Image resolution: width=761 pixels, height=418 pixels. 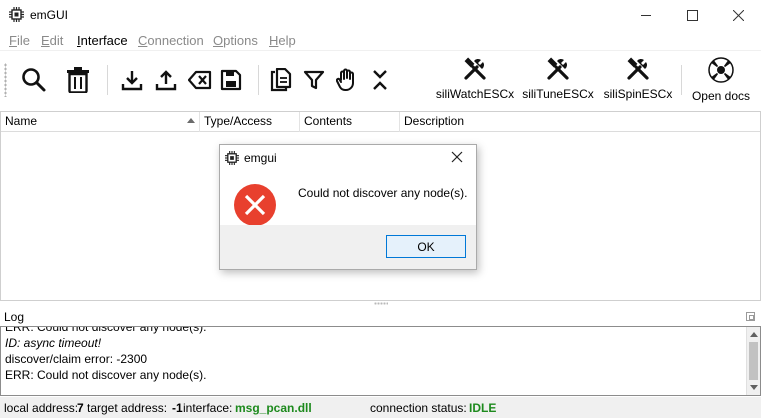 I want to click on filter-icon, so click(x=314, y=80).